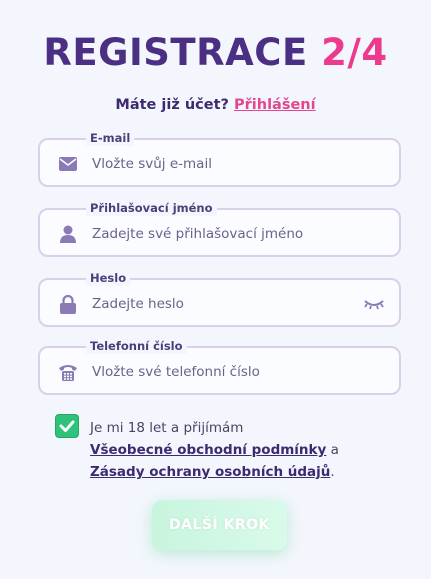  What do you see at coordinates (68, 372) in the screenshot?
I see `phone-icon` at bounding box center [68, 372].